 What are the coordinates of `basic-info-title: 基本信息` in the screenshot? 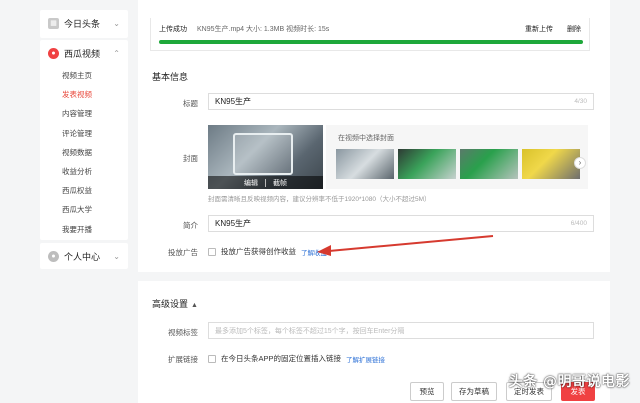 It's located at (170, 77).